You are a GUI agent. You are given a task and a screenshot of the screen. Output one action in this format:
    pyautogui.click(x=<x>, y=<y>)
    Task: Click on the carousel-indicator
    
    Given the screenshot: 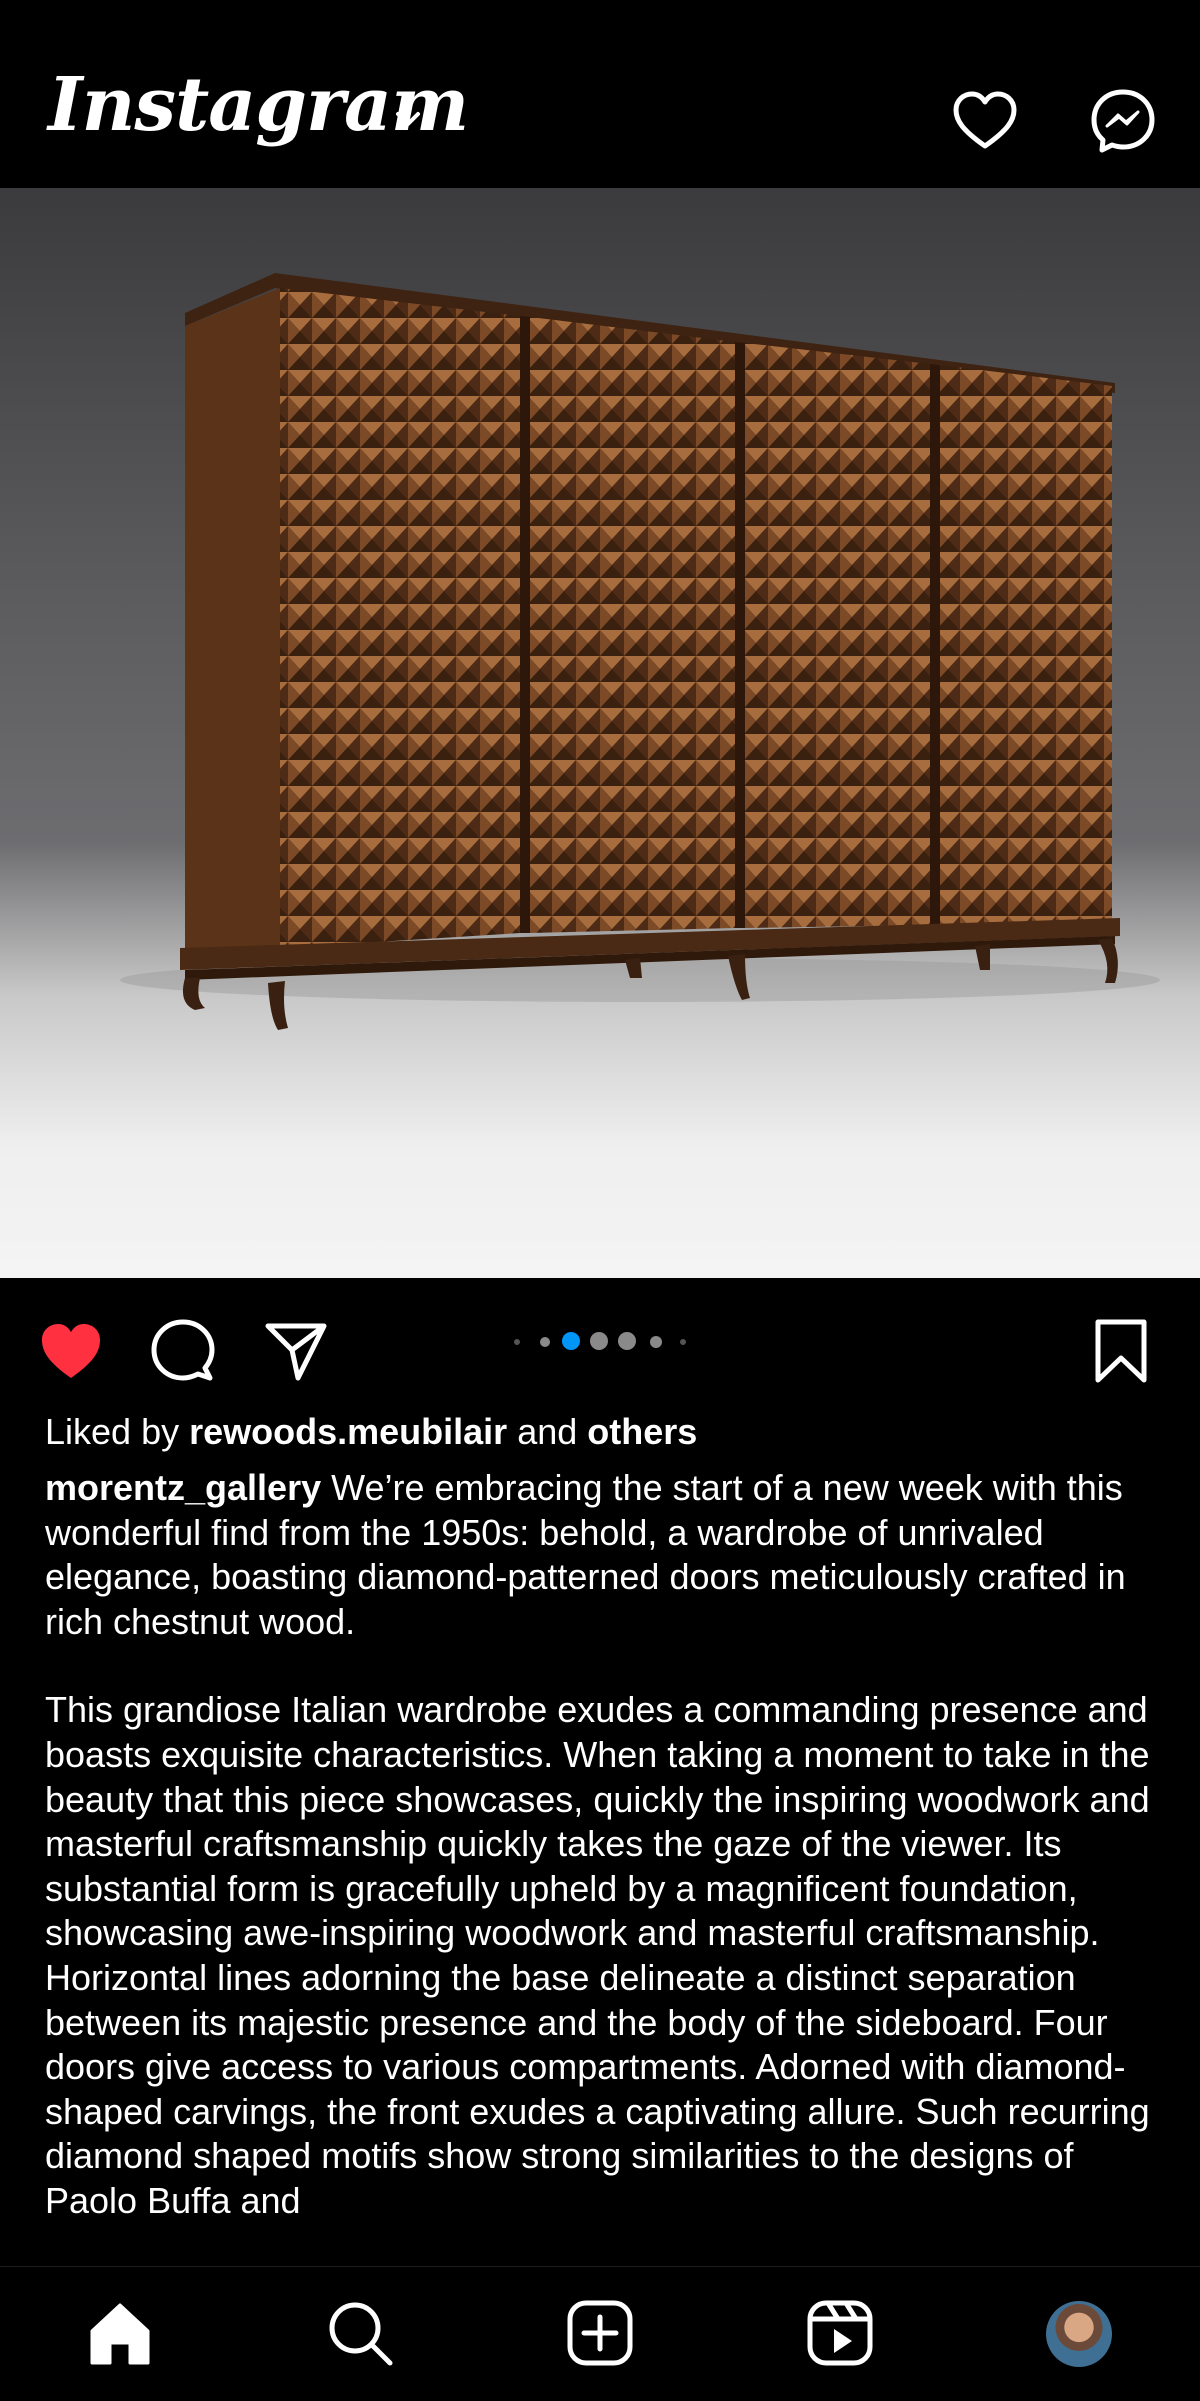 What is the action you would take?
    pyautogui.click(x=605, y=1342)
    